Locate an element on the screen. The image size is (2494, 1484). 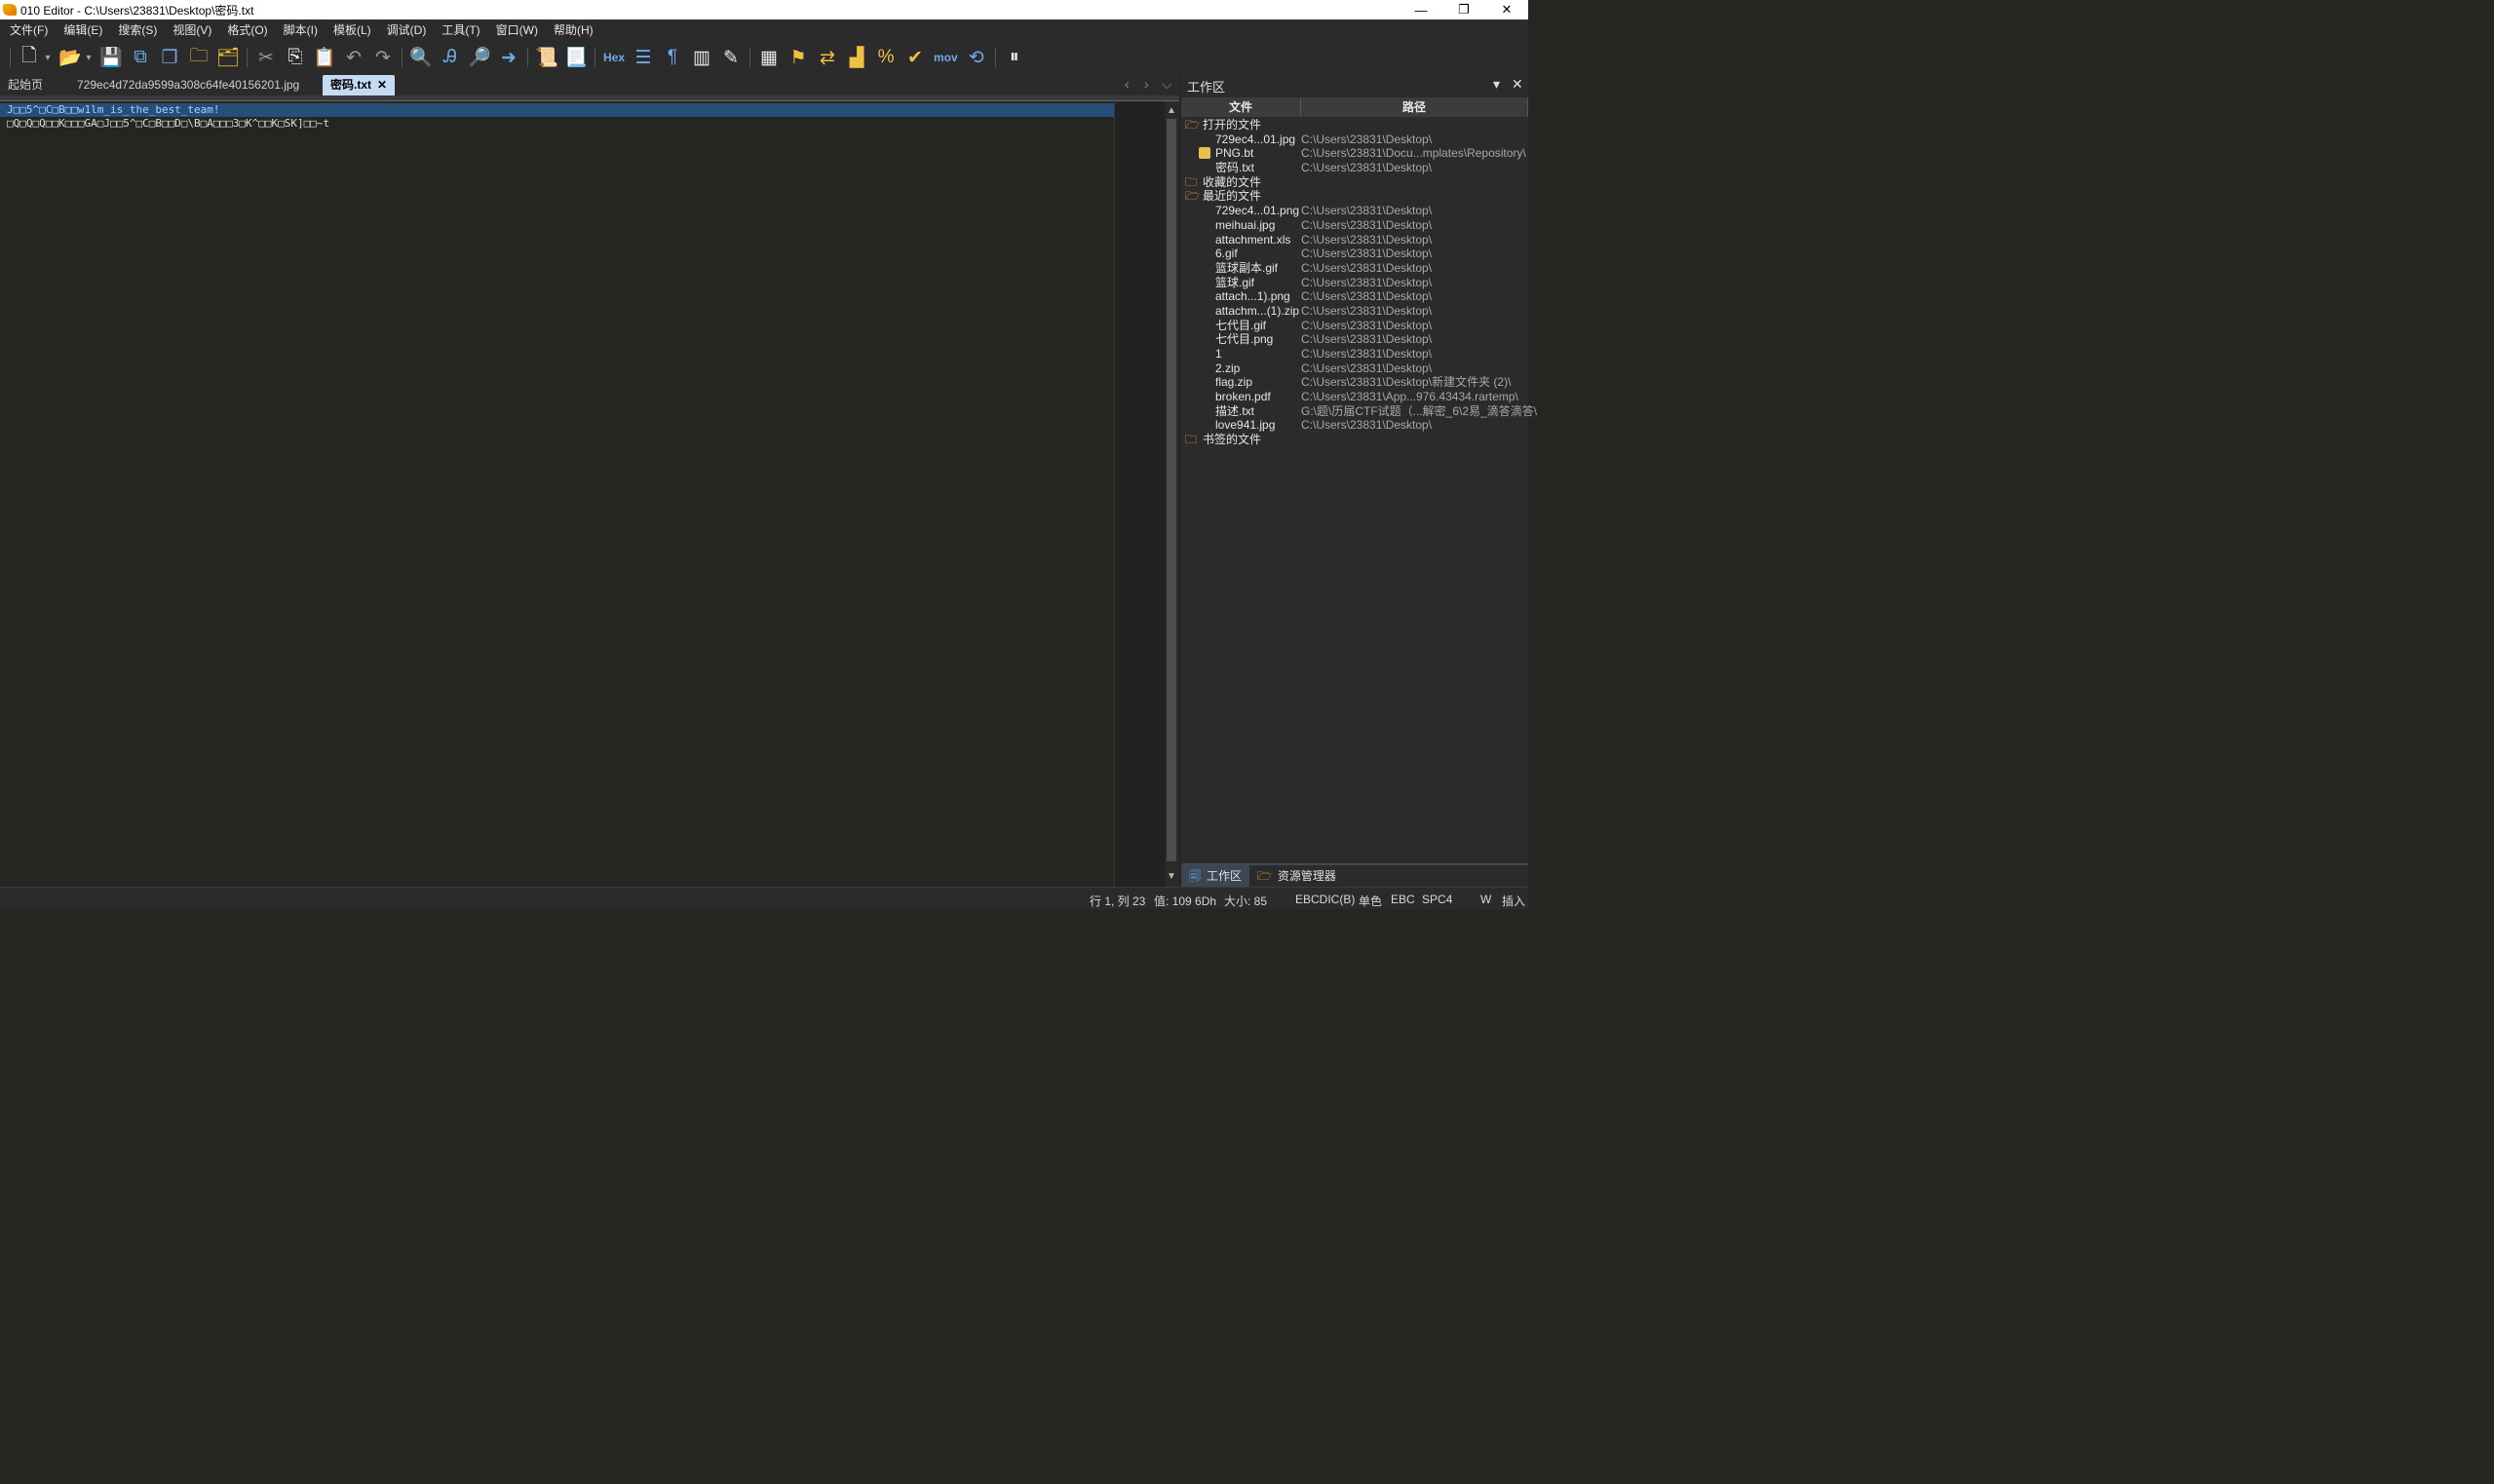
paste-icon: 📋 is located at coordinates (324, 57).